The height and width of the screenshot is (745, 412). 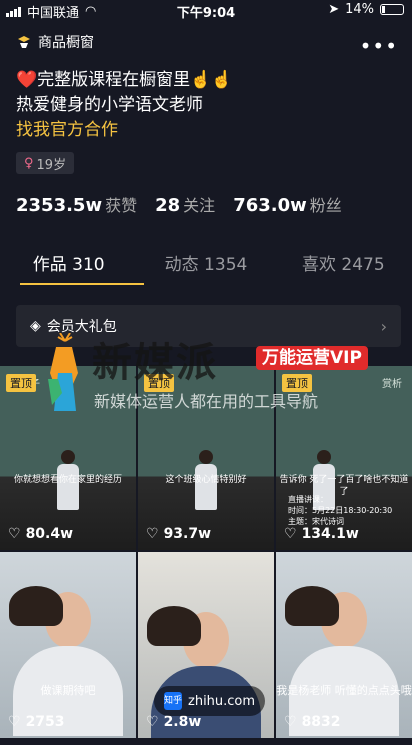 I want to click on profile-tabs: 作品 310 动态 1354 喜欢 2475, so click(x=206, y=268).